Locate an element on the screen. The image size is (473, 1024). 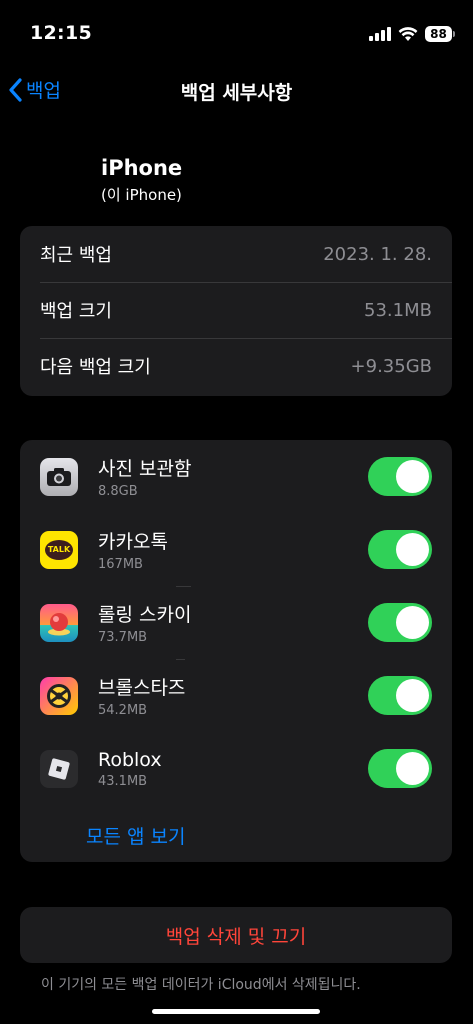
kakaotalk-icon: TALK is located at coordinates (59, 549).